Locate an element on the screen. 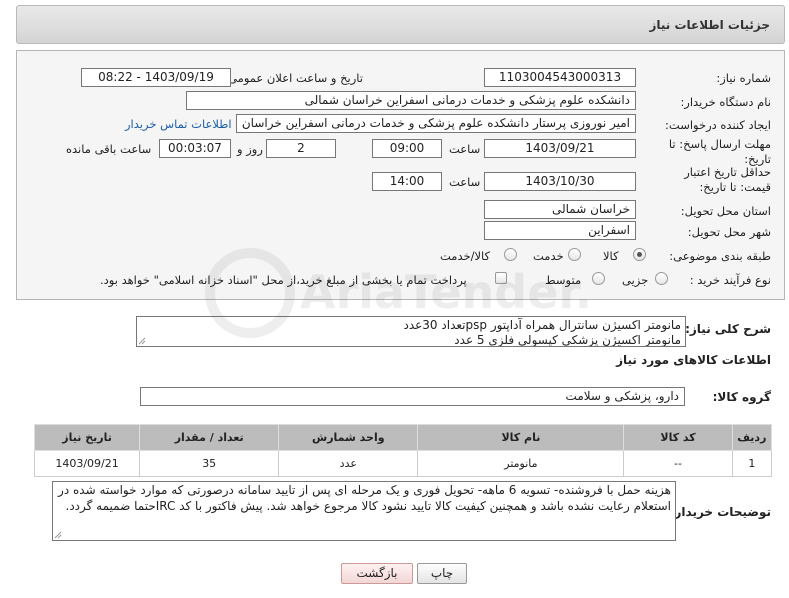  buyer-contact-link: اطلاعات تماس خریدار is located at coordinates (178, 124).